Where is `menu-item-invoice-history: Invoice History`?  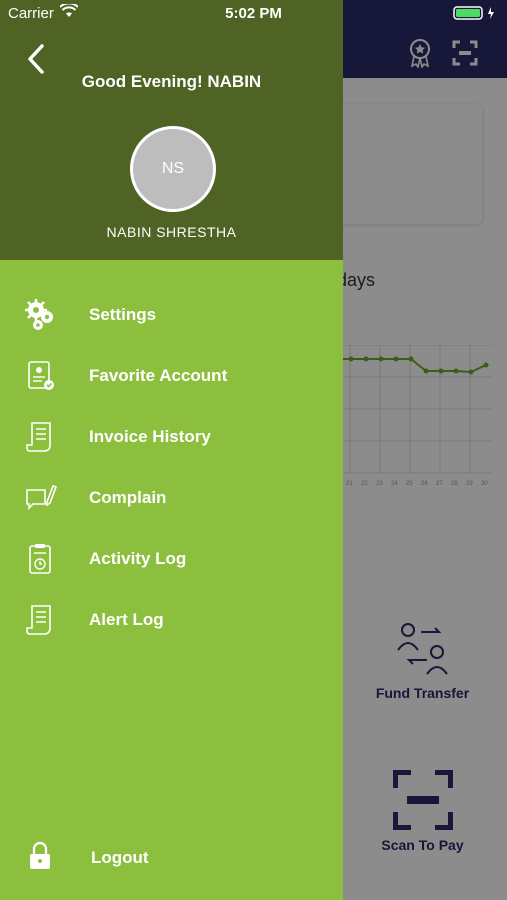 menu-item-invoice-history: Invoice History is located at coordinates (171, 437).